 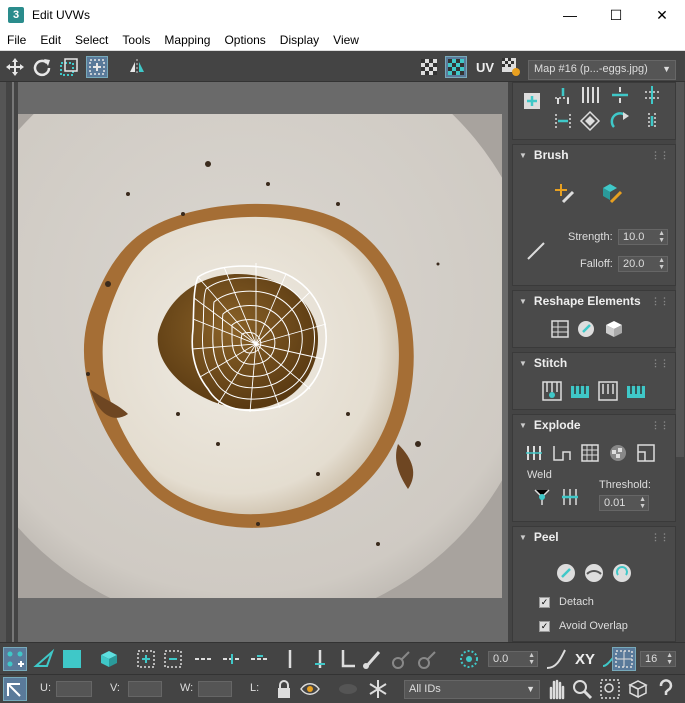 I want to click on v-coordinate-field, so click(x=145, y=689).